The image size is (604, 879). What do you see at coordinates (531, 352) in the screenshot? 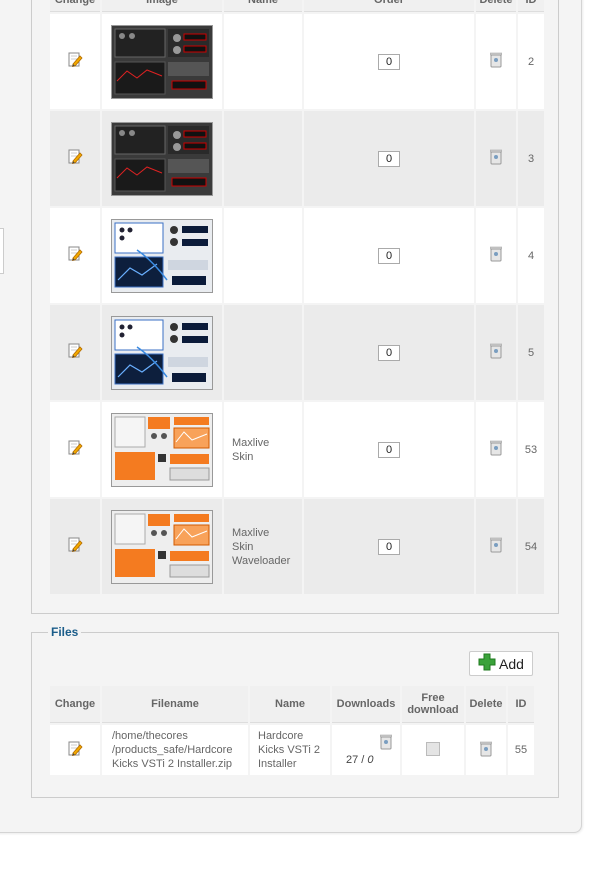
I see `image-id: 5` at bounding box center [531, 352].